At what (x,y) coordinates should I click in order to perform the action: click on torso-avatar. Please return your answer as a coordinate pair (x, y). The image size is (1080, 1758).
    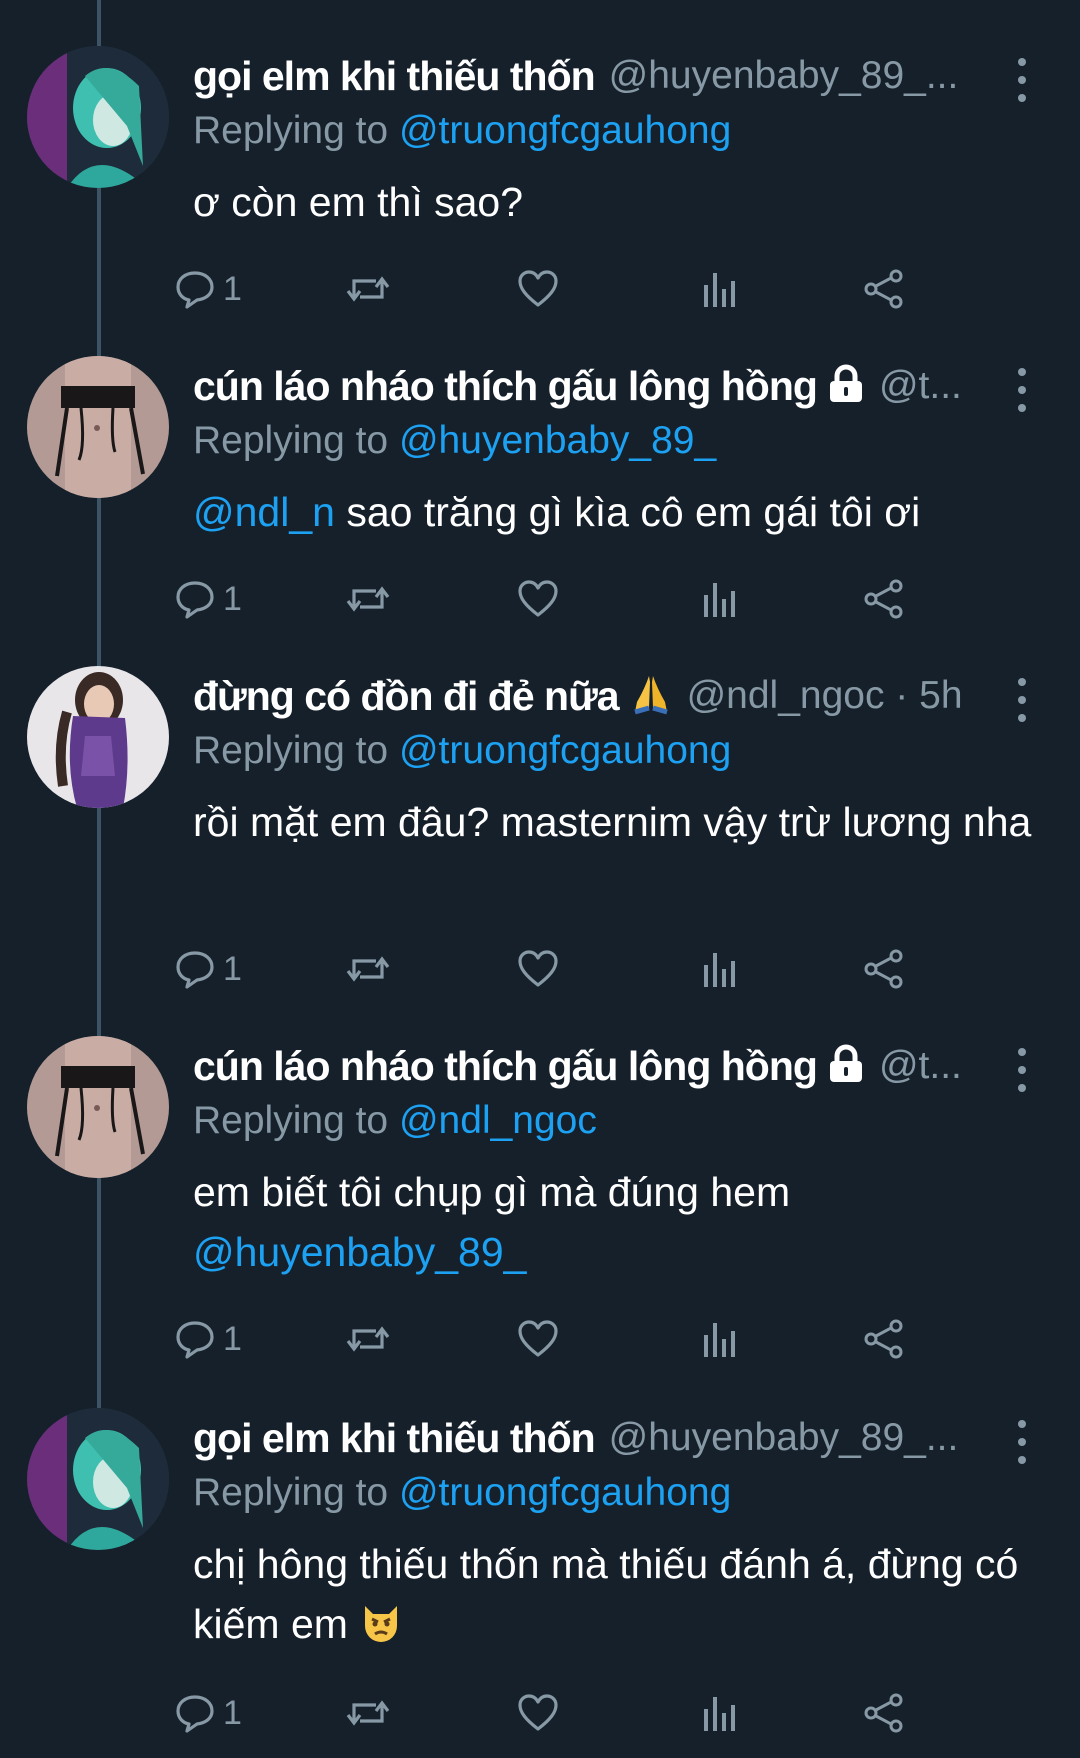
    Looking at the image, I should click on (98, 1107).